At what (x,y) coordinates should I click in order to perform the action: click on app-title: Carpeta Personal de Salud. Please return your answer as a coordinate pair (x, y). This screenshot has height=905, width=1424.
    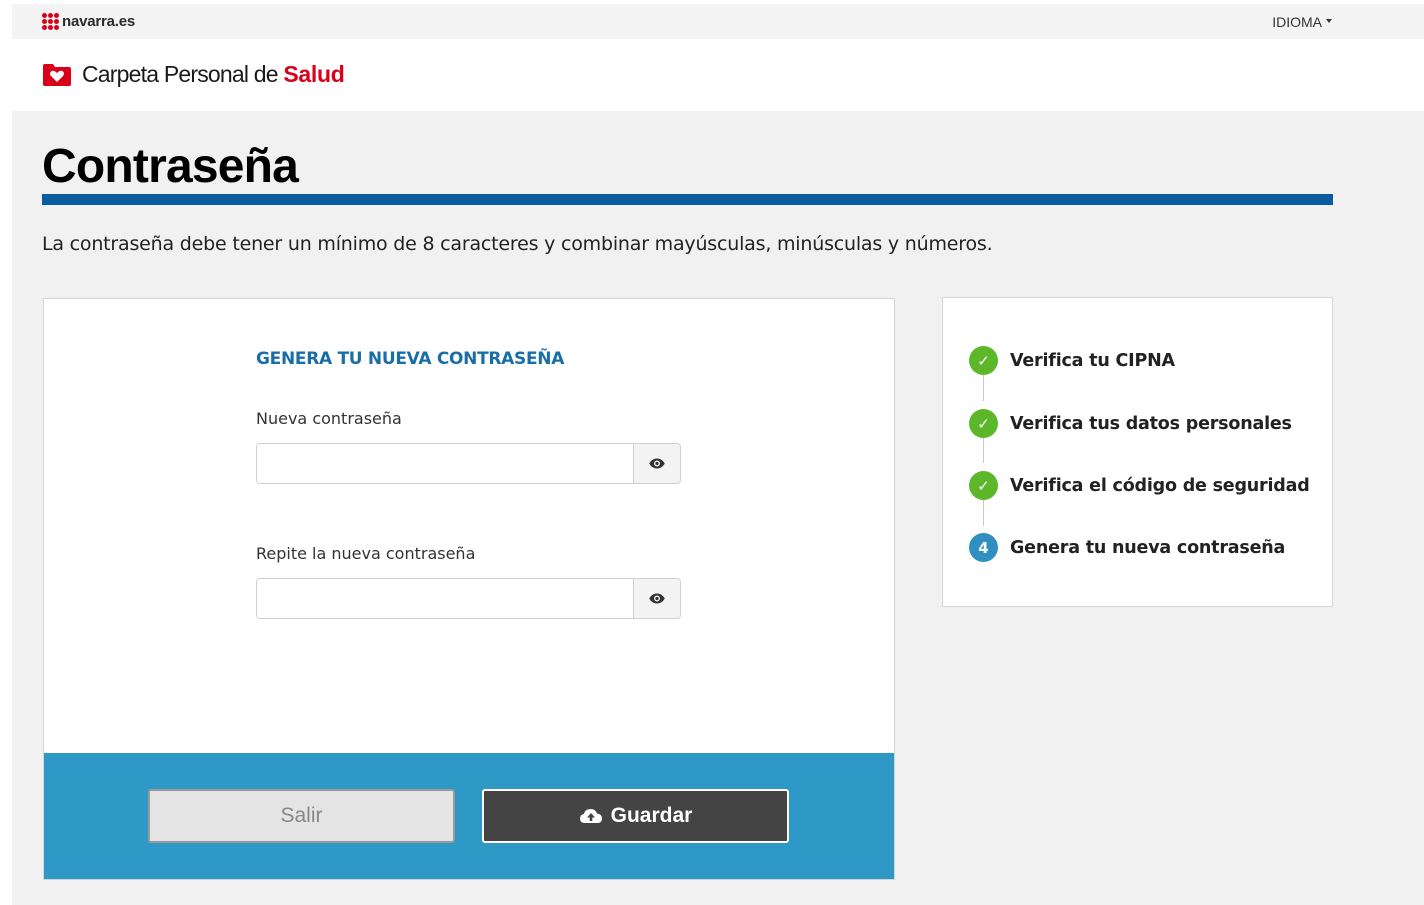
    Looking at the image, I should click on (213, 74).